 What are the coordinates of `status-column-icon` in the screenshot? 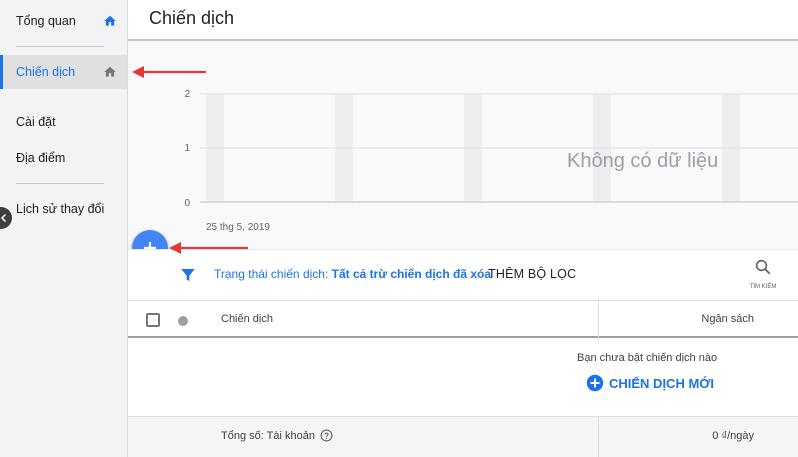 It's located at (183, 321).